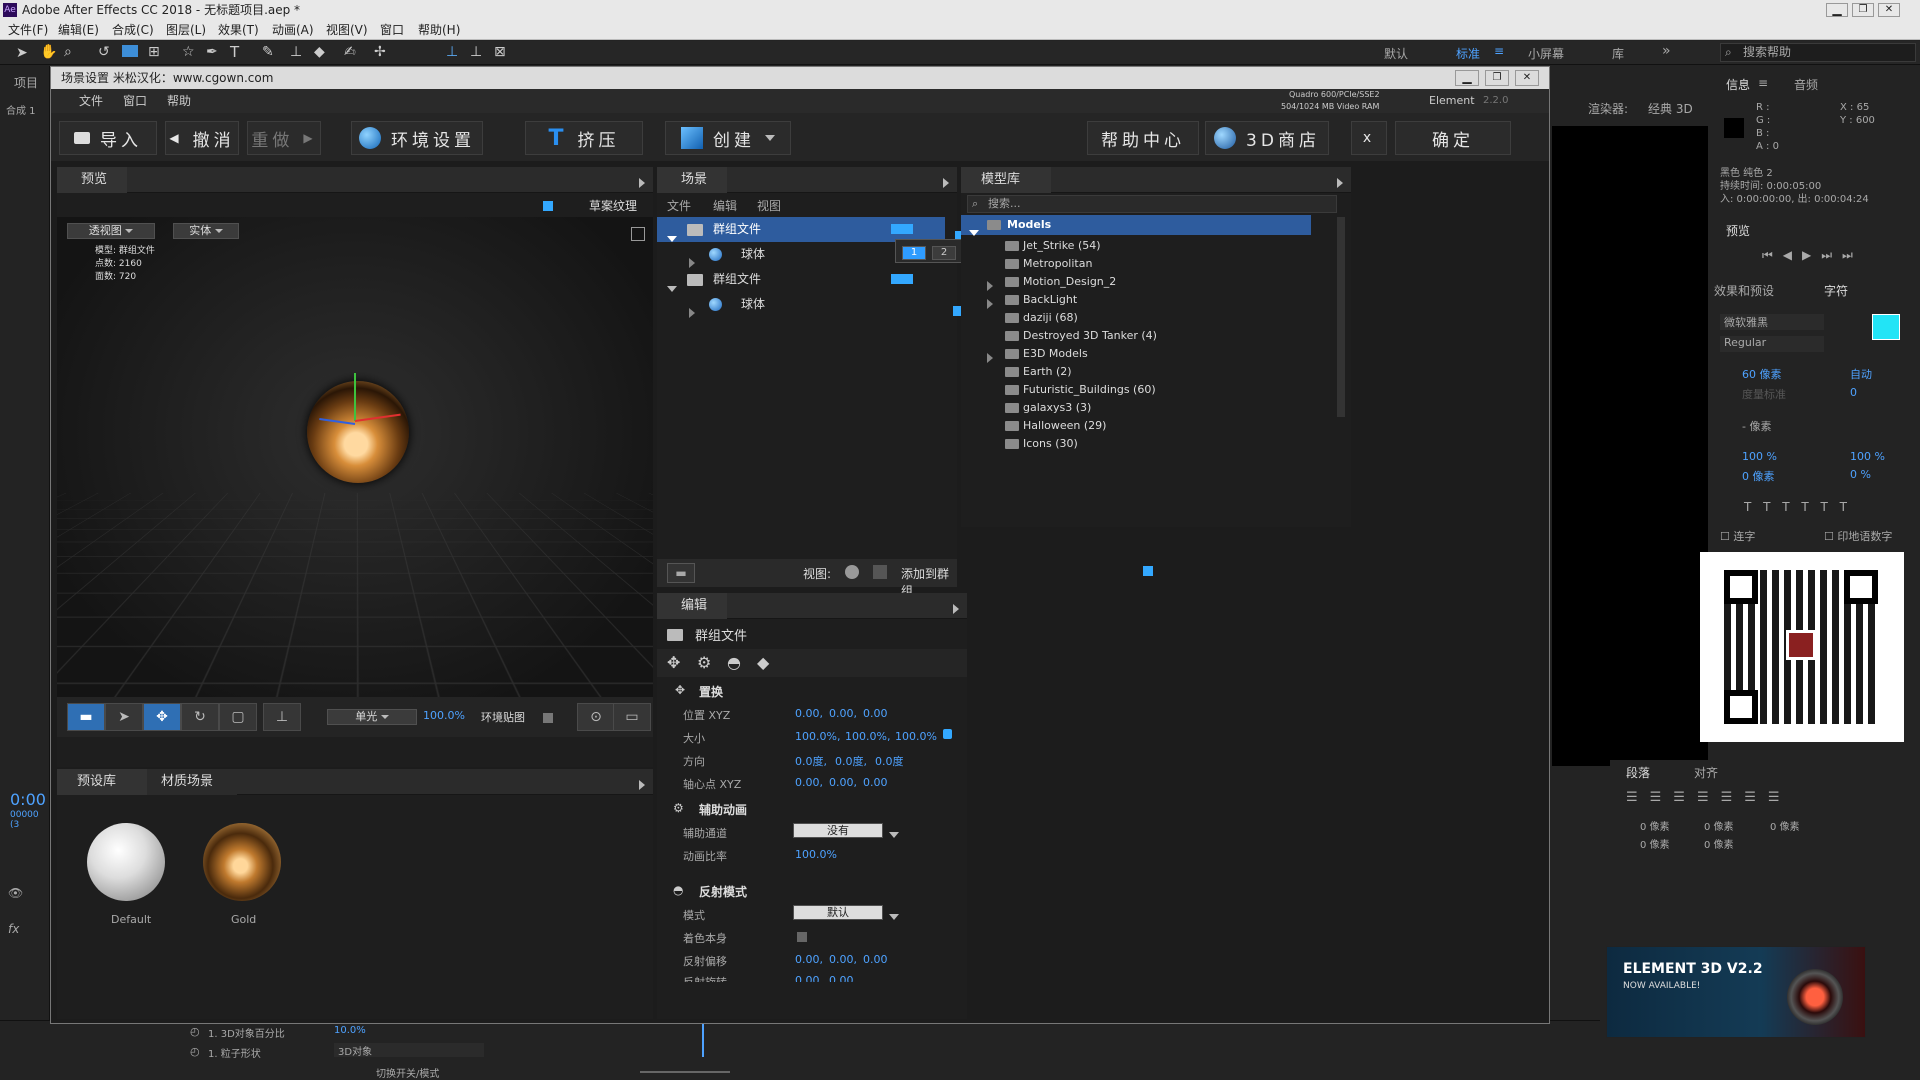 This screenshot has width=1920, height=1080. What do you see at coordinates (372, 717) in the screenshot?
I see `light-mode-select: 单光` at bounding box center [372, 717].